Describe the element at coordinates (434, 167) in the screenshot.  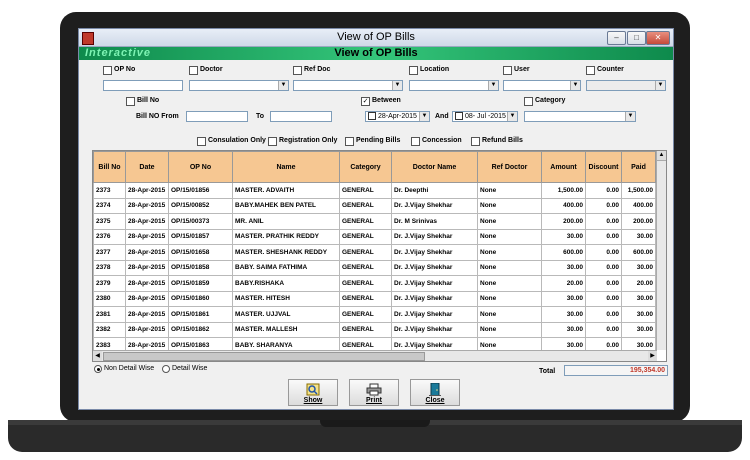
I see `col-header-doctor-name: Doctor Name` at that location.